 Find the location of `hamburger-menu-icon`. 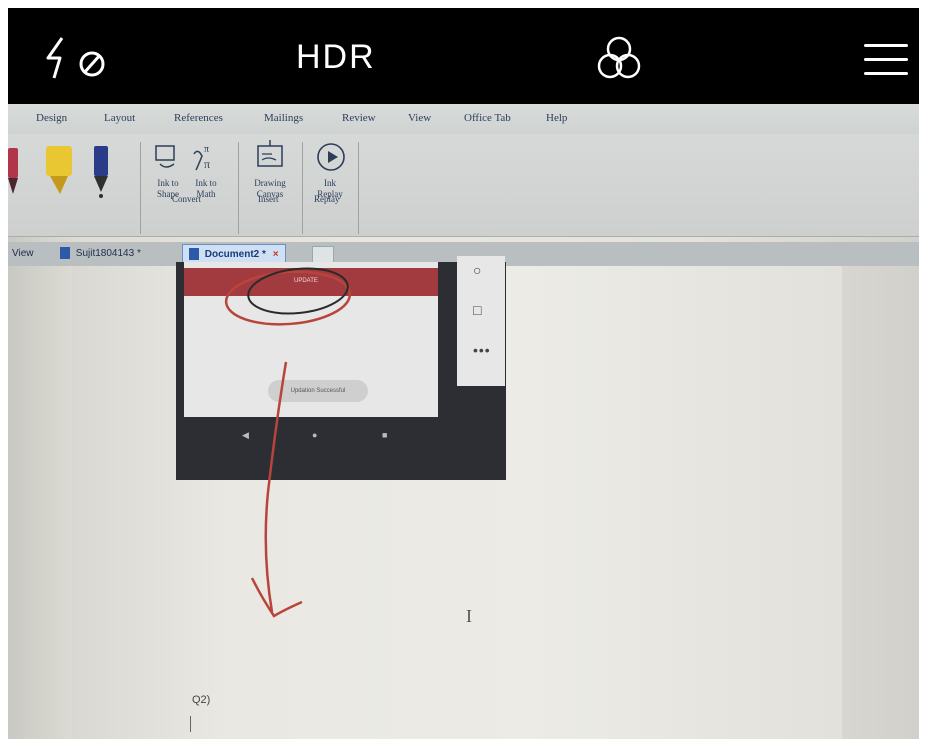

hamburger-menu-icon is located at coordinates (886, 61).